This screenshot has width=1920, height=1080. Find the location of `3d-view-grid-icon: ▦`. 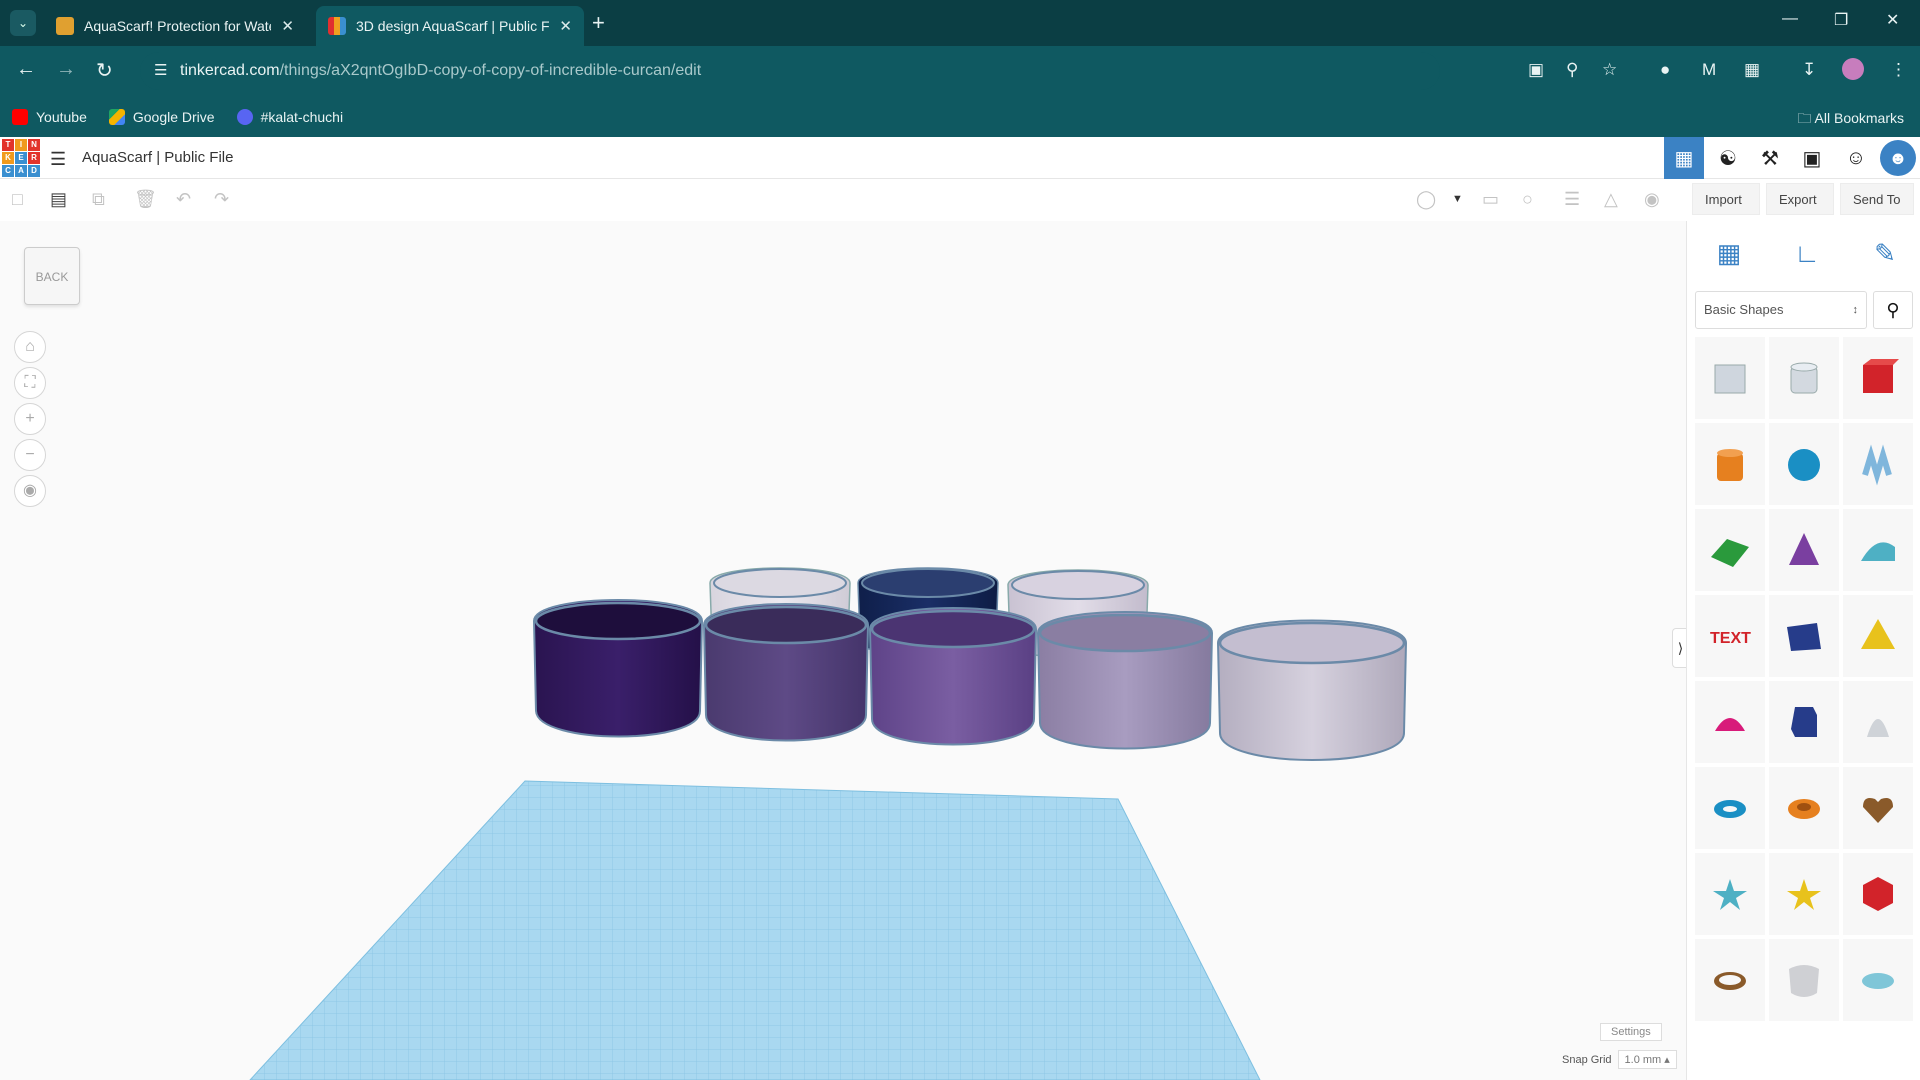

3d-view-grid-icon: ▦ is located at coordinates (1684, 158).